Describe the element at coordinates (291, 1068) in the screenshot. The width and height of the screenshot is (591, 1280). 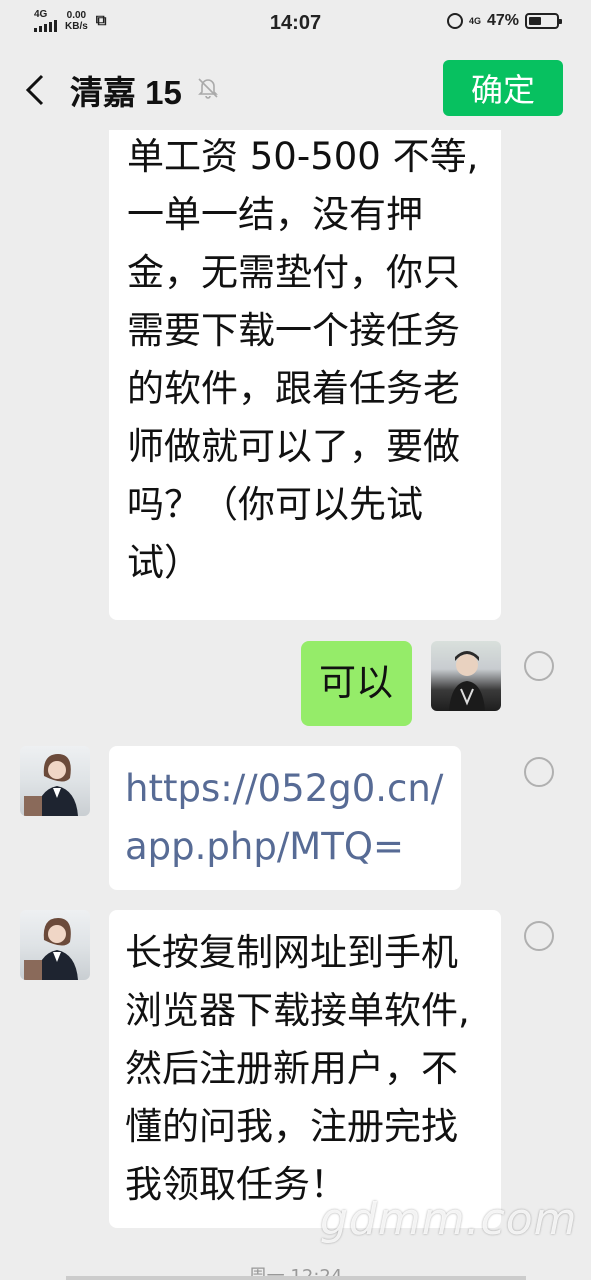
I see `message-line: 然后注册新用户，不` at that location.